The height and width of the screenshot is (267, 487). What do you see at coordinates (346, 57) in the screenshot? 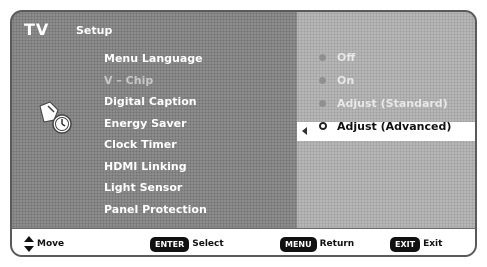
I see `option-label: Off` at bounding box center [346, 57].